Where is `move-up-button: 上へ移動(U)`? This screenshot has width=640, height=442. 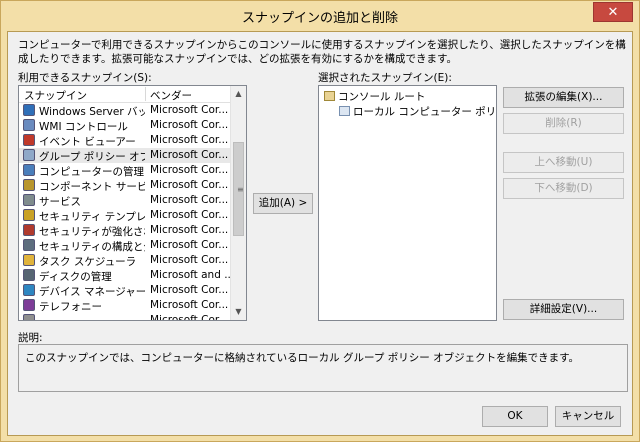
move-up-button: 上へ移動(U) is located at coordinates (563, 162).